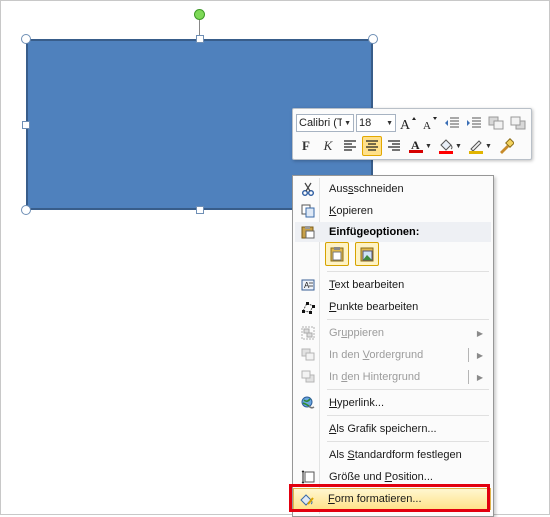 The image size is (550, 517). Describe the element at coordinates (393, 232) in the screenshot. I see `paste-options-header: Einfügeoptionen:` at that location.